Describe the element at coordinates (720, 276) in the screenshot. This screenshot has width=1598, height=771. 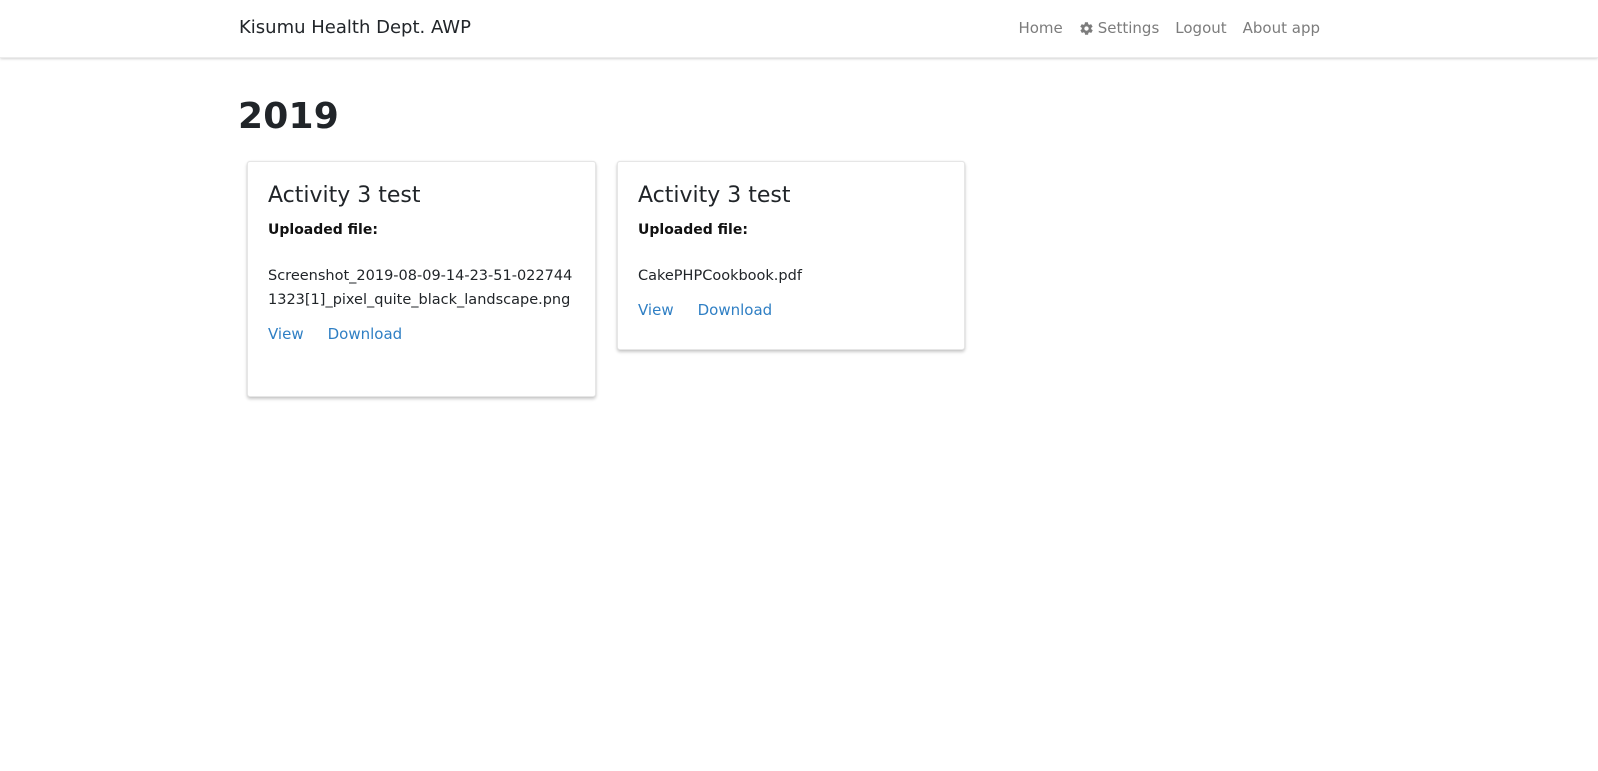
I see `file-name: CakePHPCookbook.pdf` at that location.